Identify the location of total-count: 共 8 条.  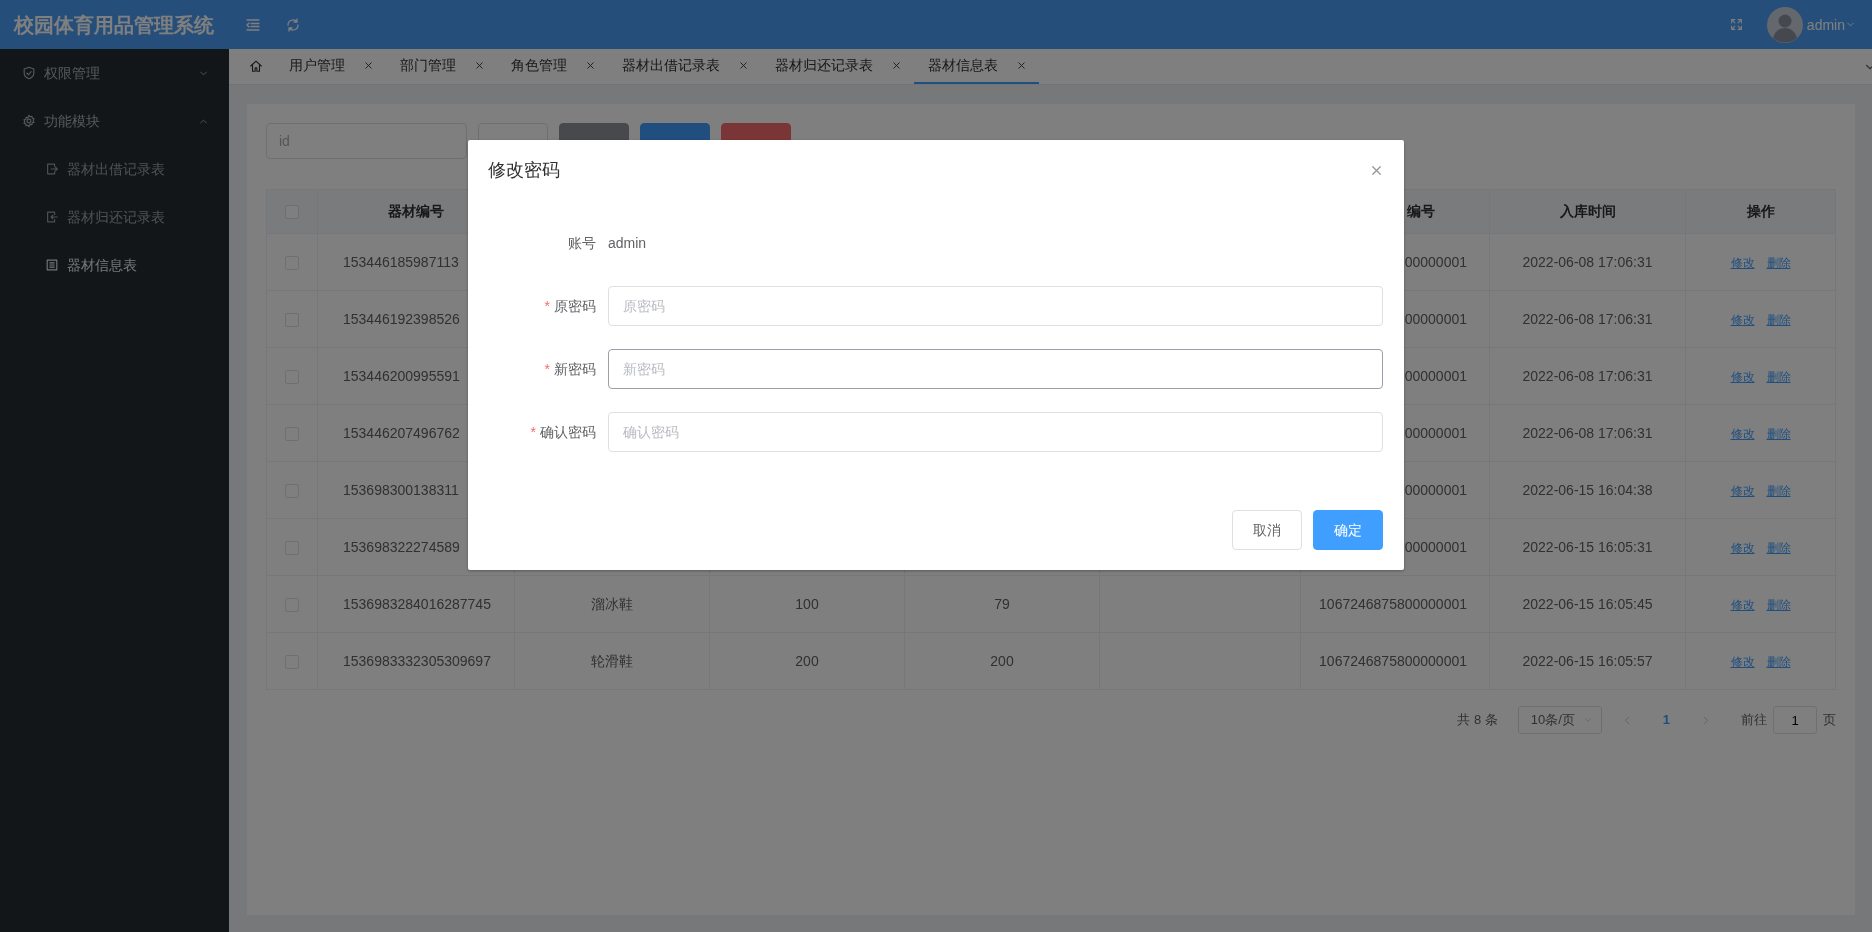
(1477, 720).